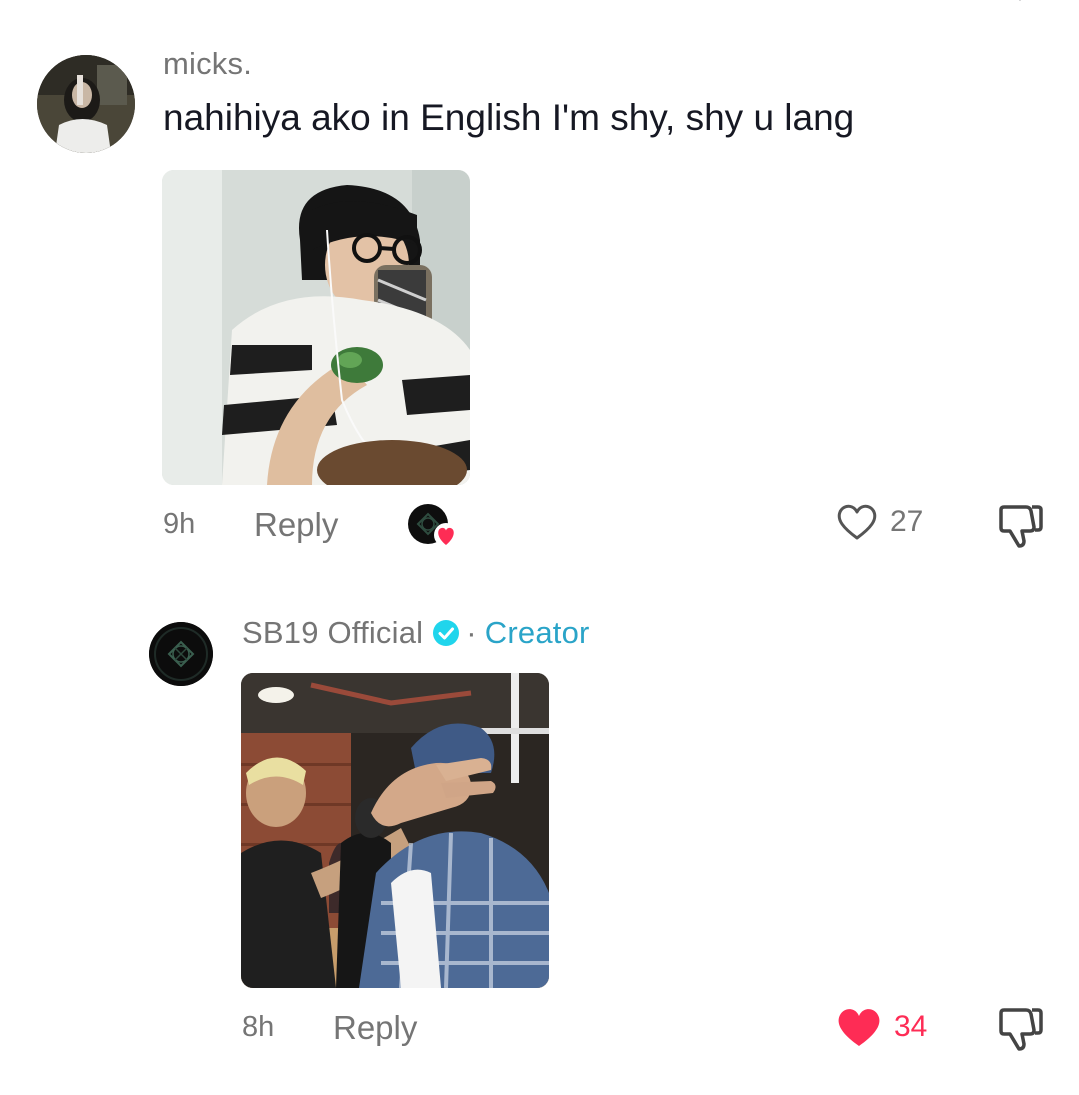 This screenshot has width=1079, height=1095. I want to click on reply-reply-button: Reply, so click(375, 1028).